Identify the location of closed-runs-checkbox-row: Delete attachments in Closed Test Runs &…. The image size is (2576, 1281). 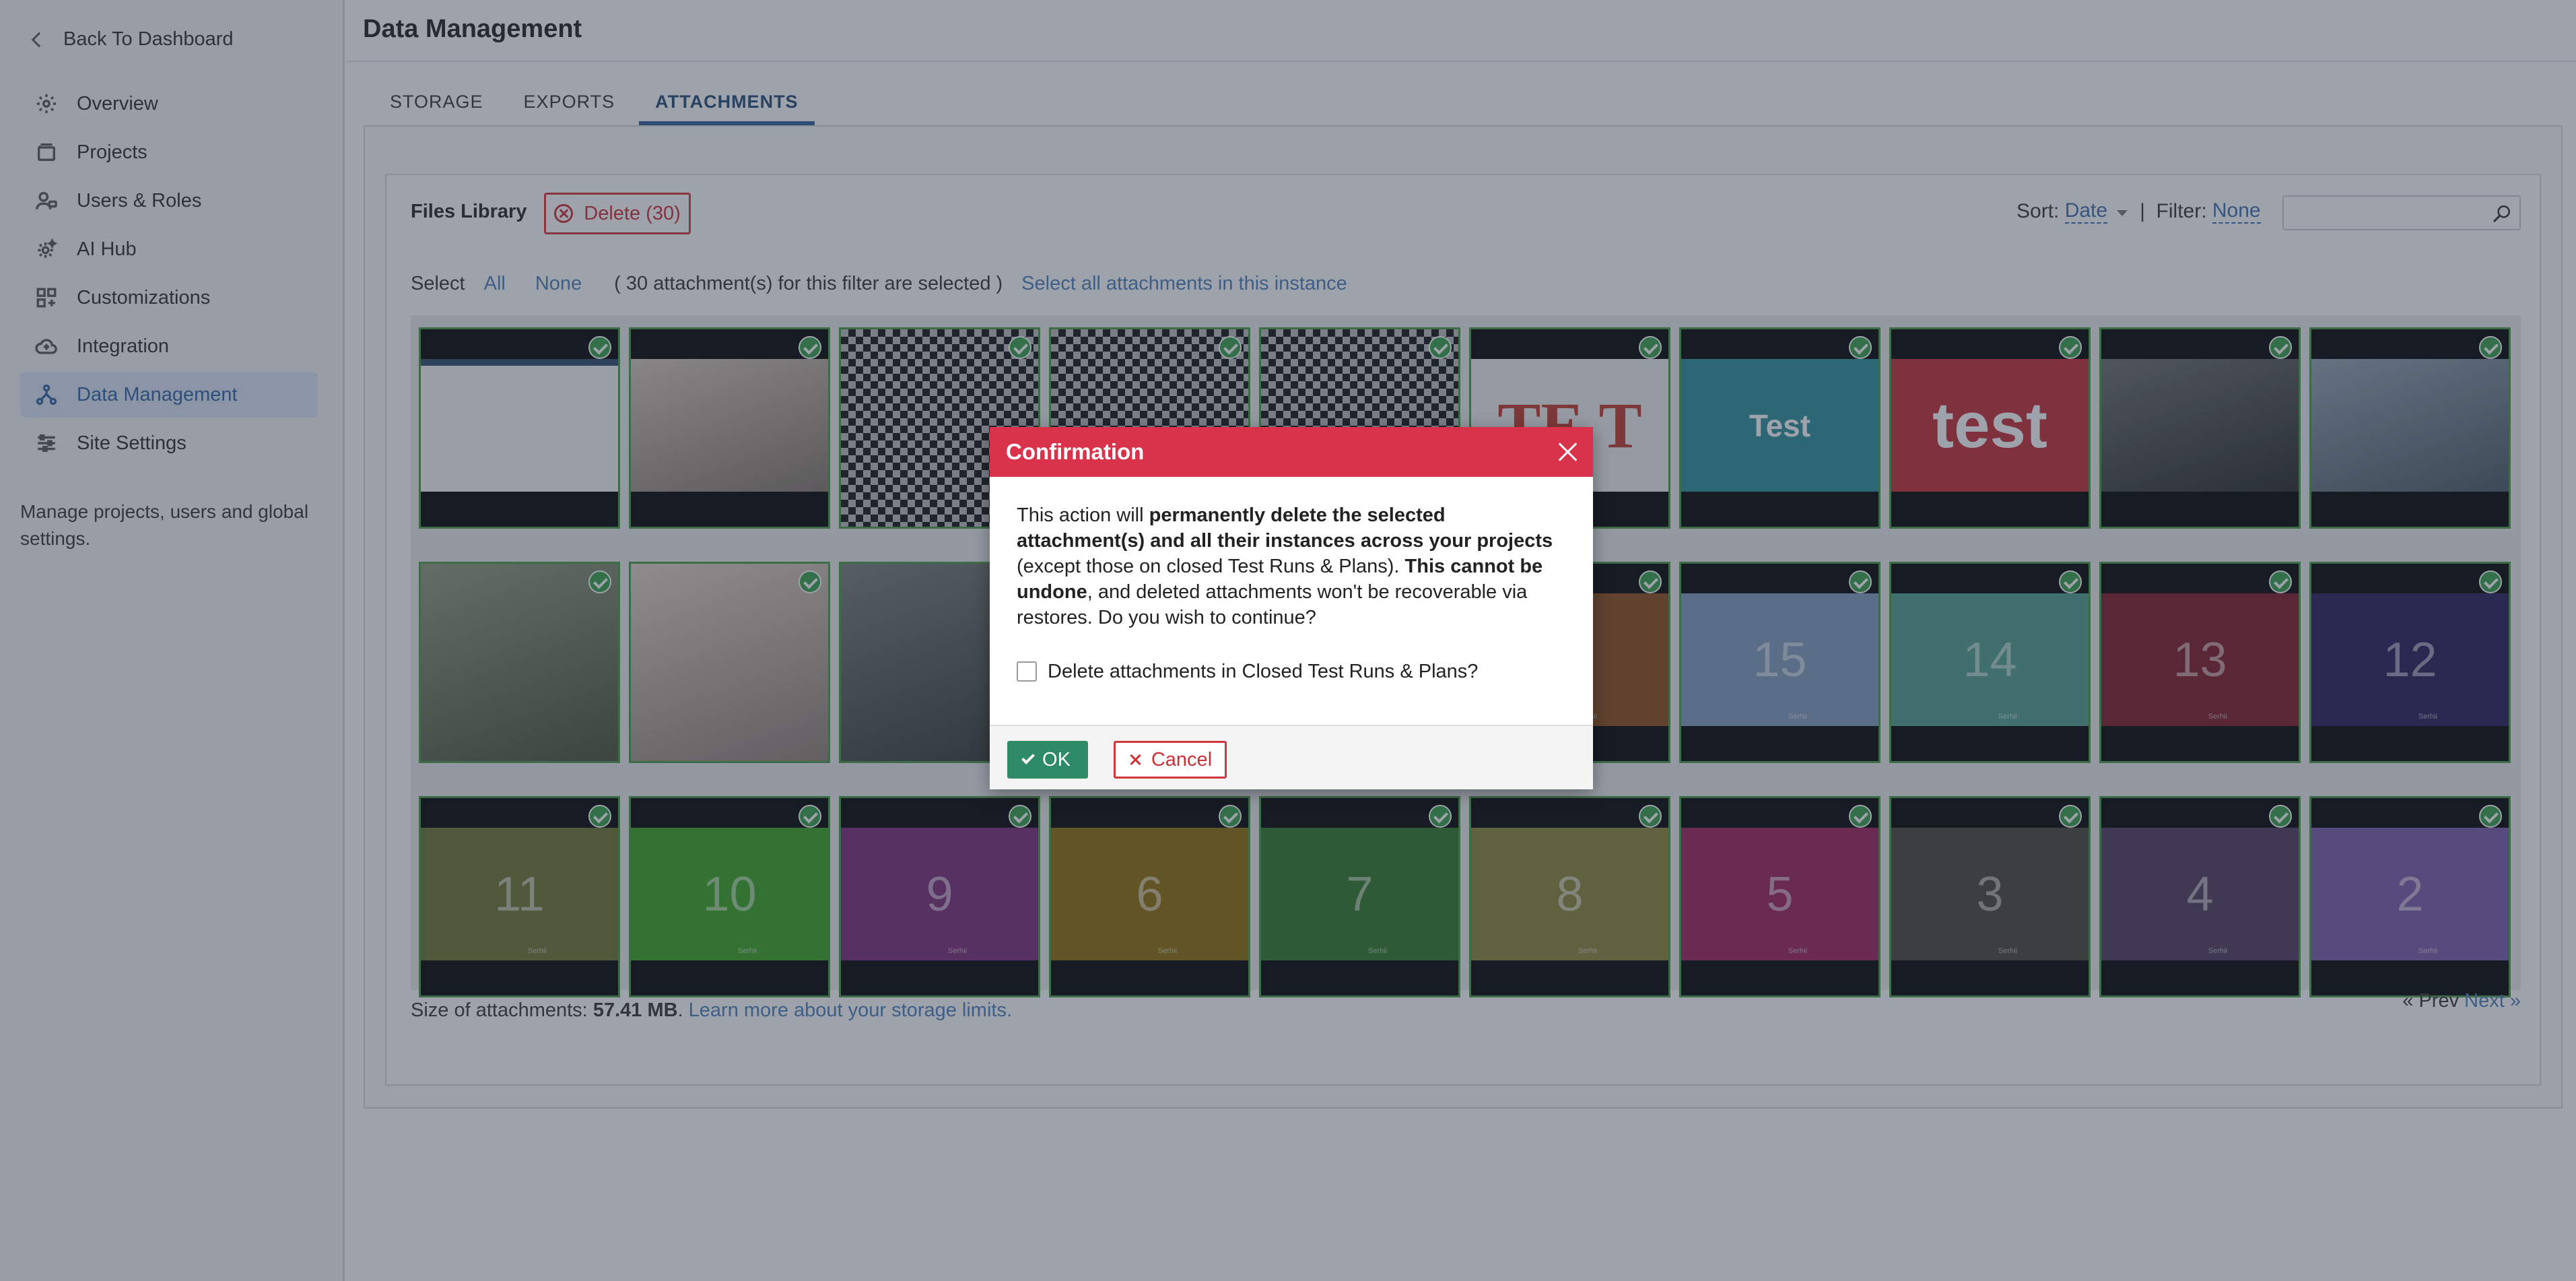
(1291, 672).